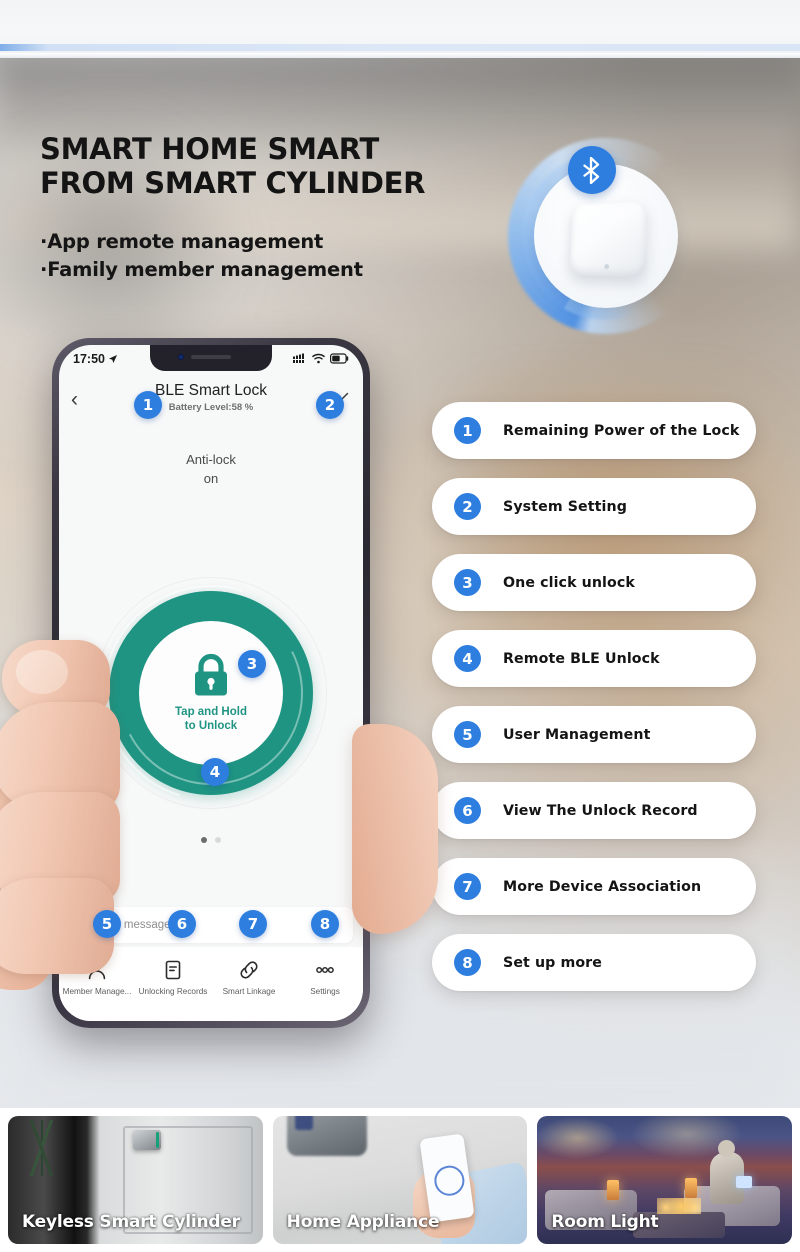 The width and height of the screenshot is (800, 1252). What do you see at coordinates (131, 1222) in the screenshot?
I see `thumbnail-caption: Keyless Smart Cylinder` at bounding box center [131, 1222].